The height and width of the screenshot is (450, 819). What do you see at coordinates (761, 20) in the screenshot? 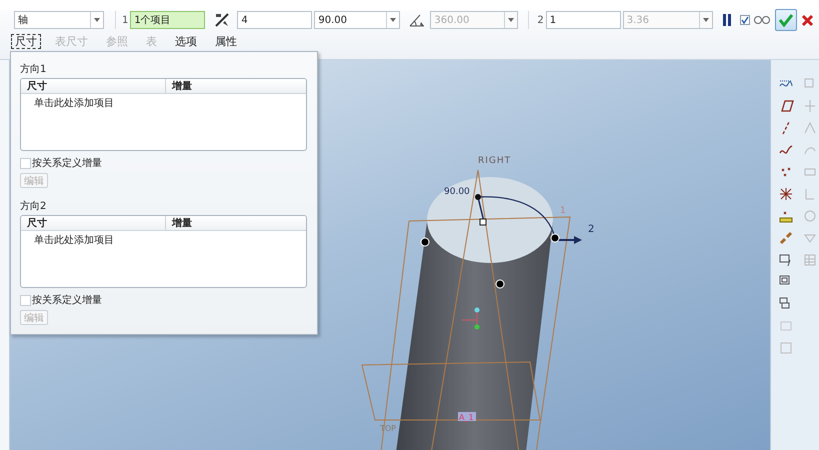
I see `glasses-icon` at bounding box center [761, 20].